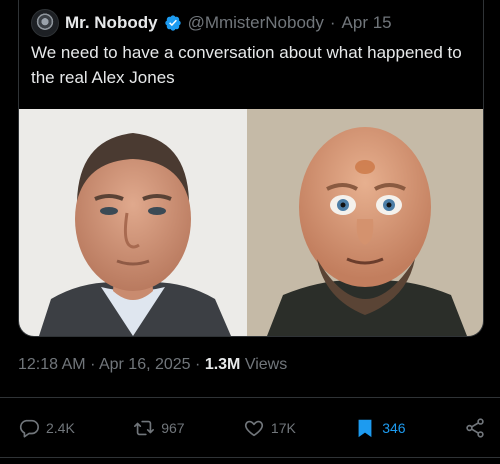 This screenshot has width=500, height=464. What do you see at coordinates (367, 23) in the screenshot?
I see `quoted-tweet-date: Apr 15` at bounding box center [367, 23].